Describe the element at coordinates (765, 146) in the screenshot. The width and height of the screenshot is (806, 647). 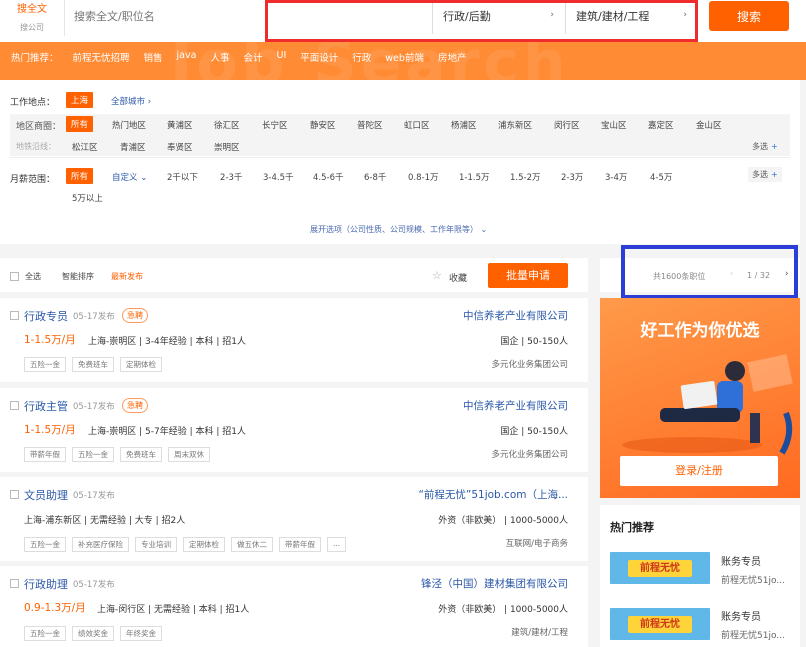
I see `area-multi-select: 多选 +` at that location.